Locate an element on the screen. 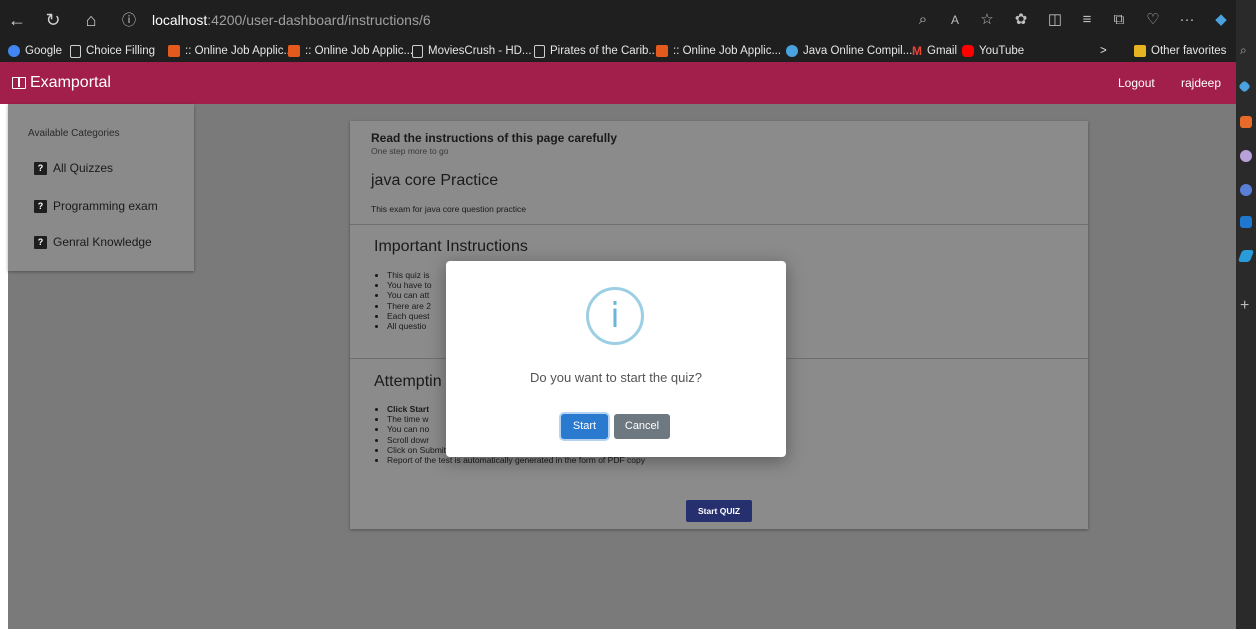  bookmark-google: Google is located at coordinates (35, 51).